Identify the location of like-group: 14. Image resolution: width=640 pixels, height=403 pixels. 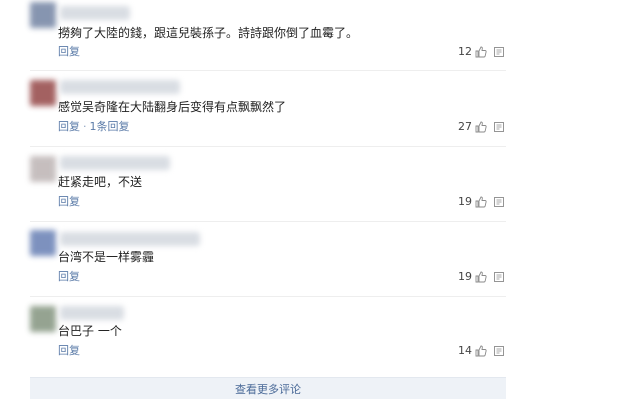
(481, 351).